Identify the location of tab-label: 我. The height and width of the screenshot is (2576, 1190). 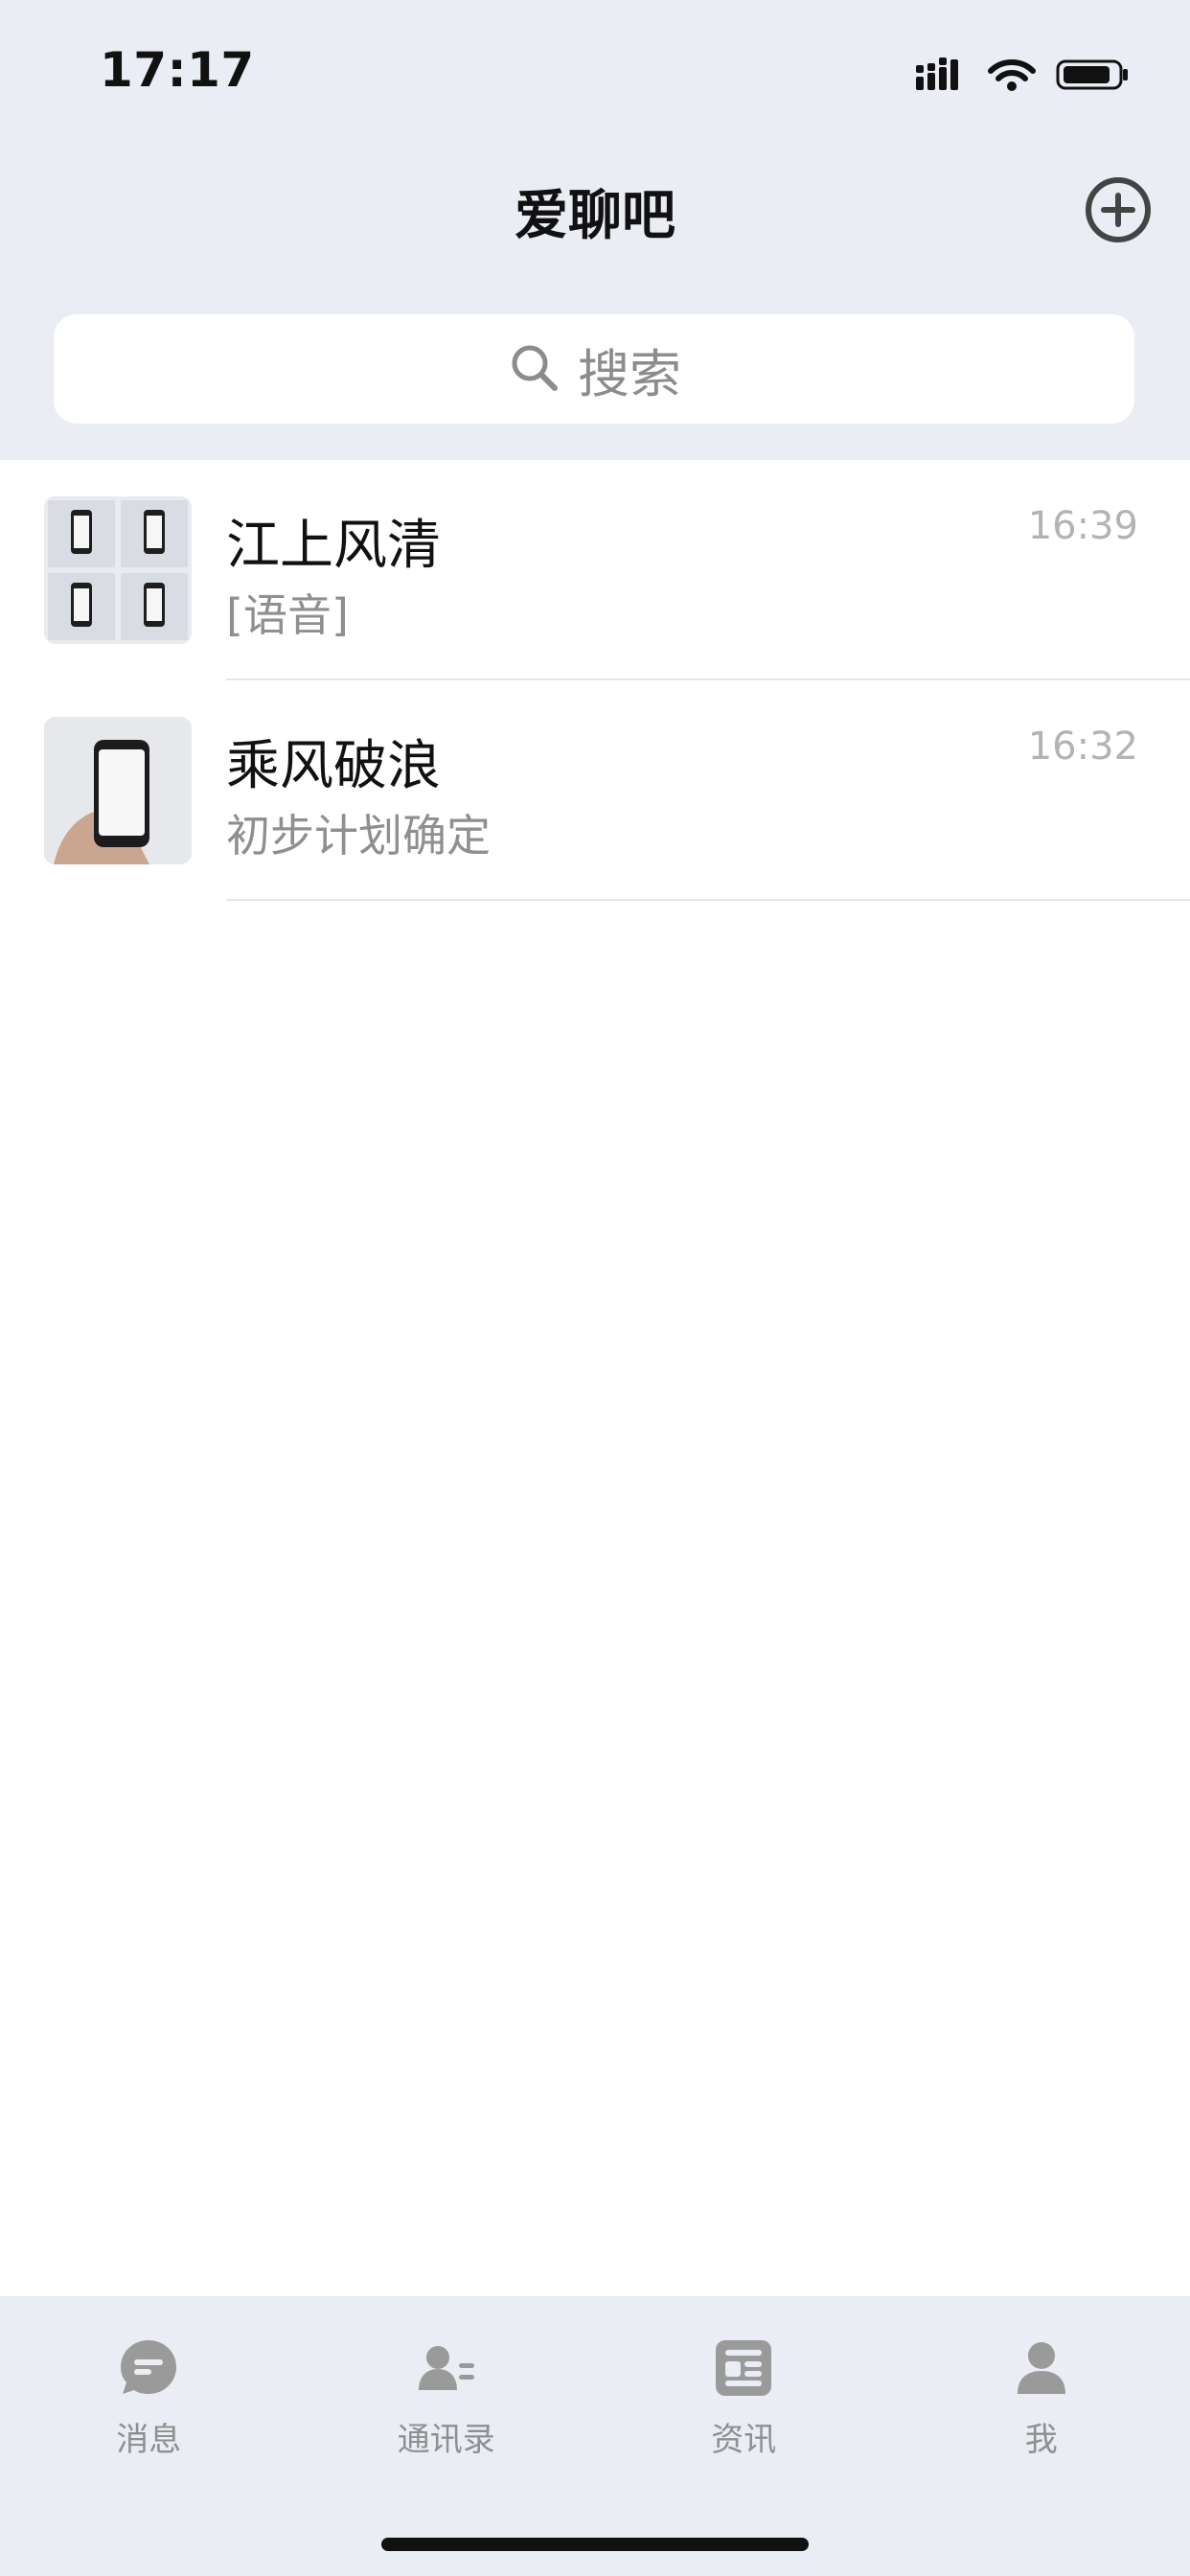
(1041, 2440).